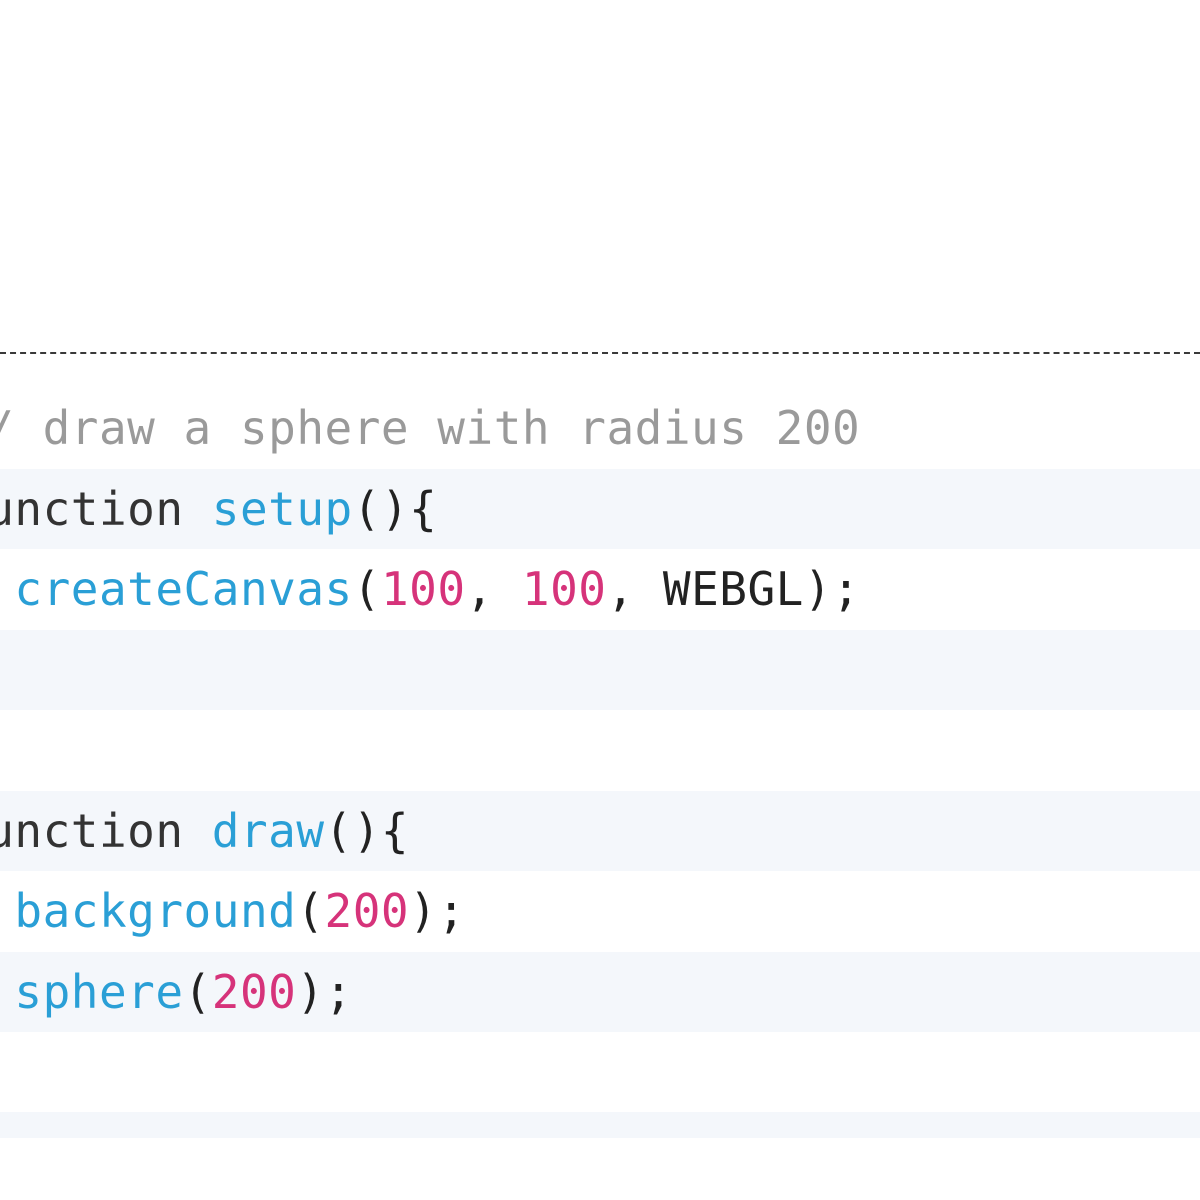 The width and height of the screenshot is (1200, 1200). I want to click on code-block-bottom-stripe, so click(600, 1125).